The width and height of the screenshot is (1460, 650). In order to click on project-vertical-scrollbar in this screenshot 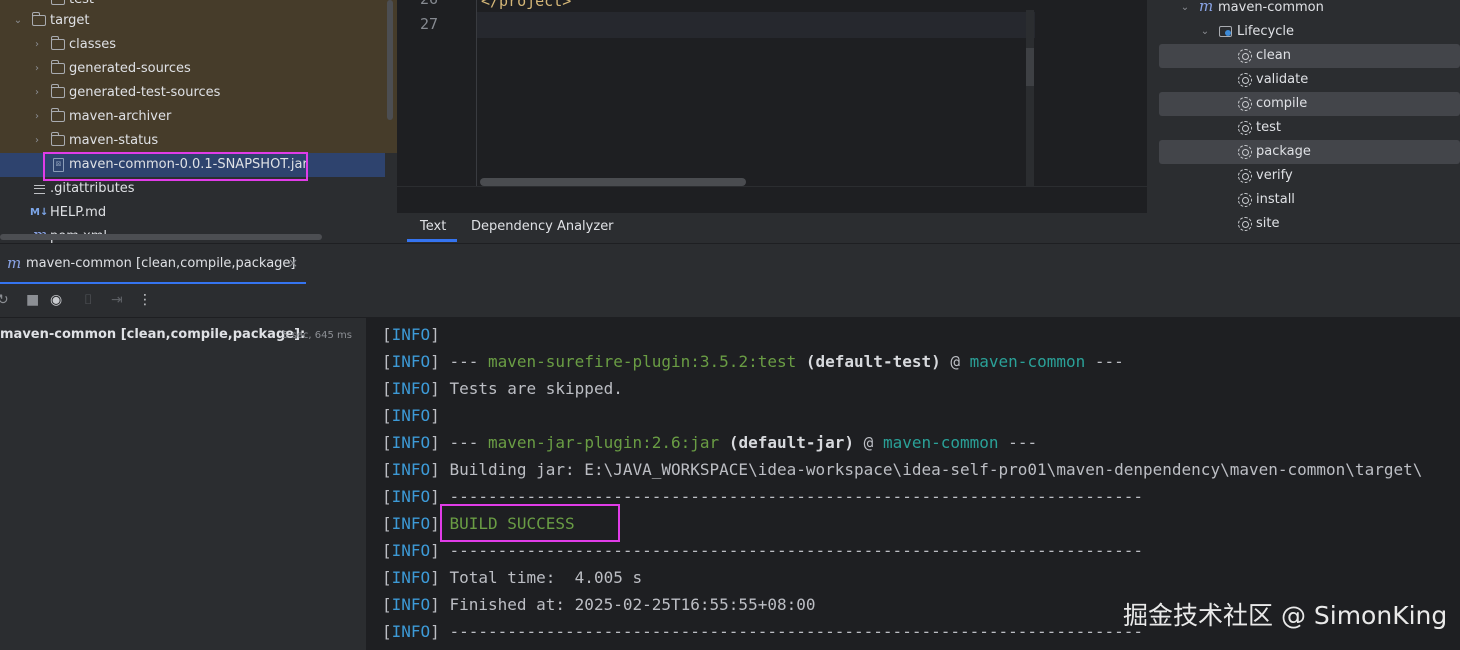, I will do `click(390, 60)`.